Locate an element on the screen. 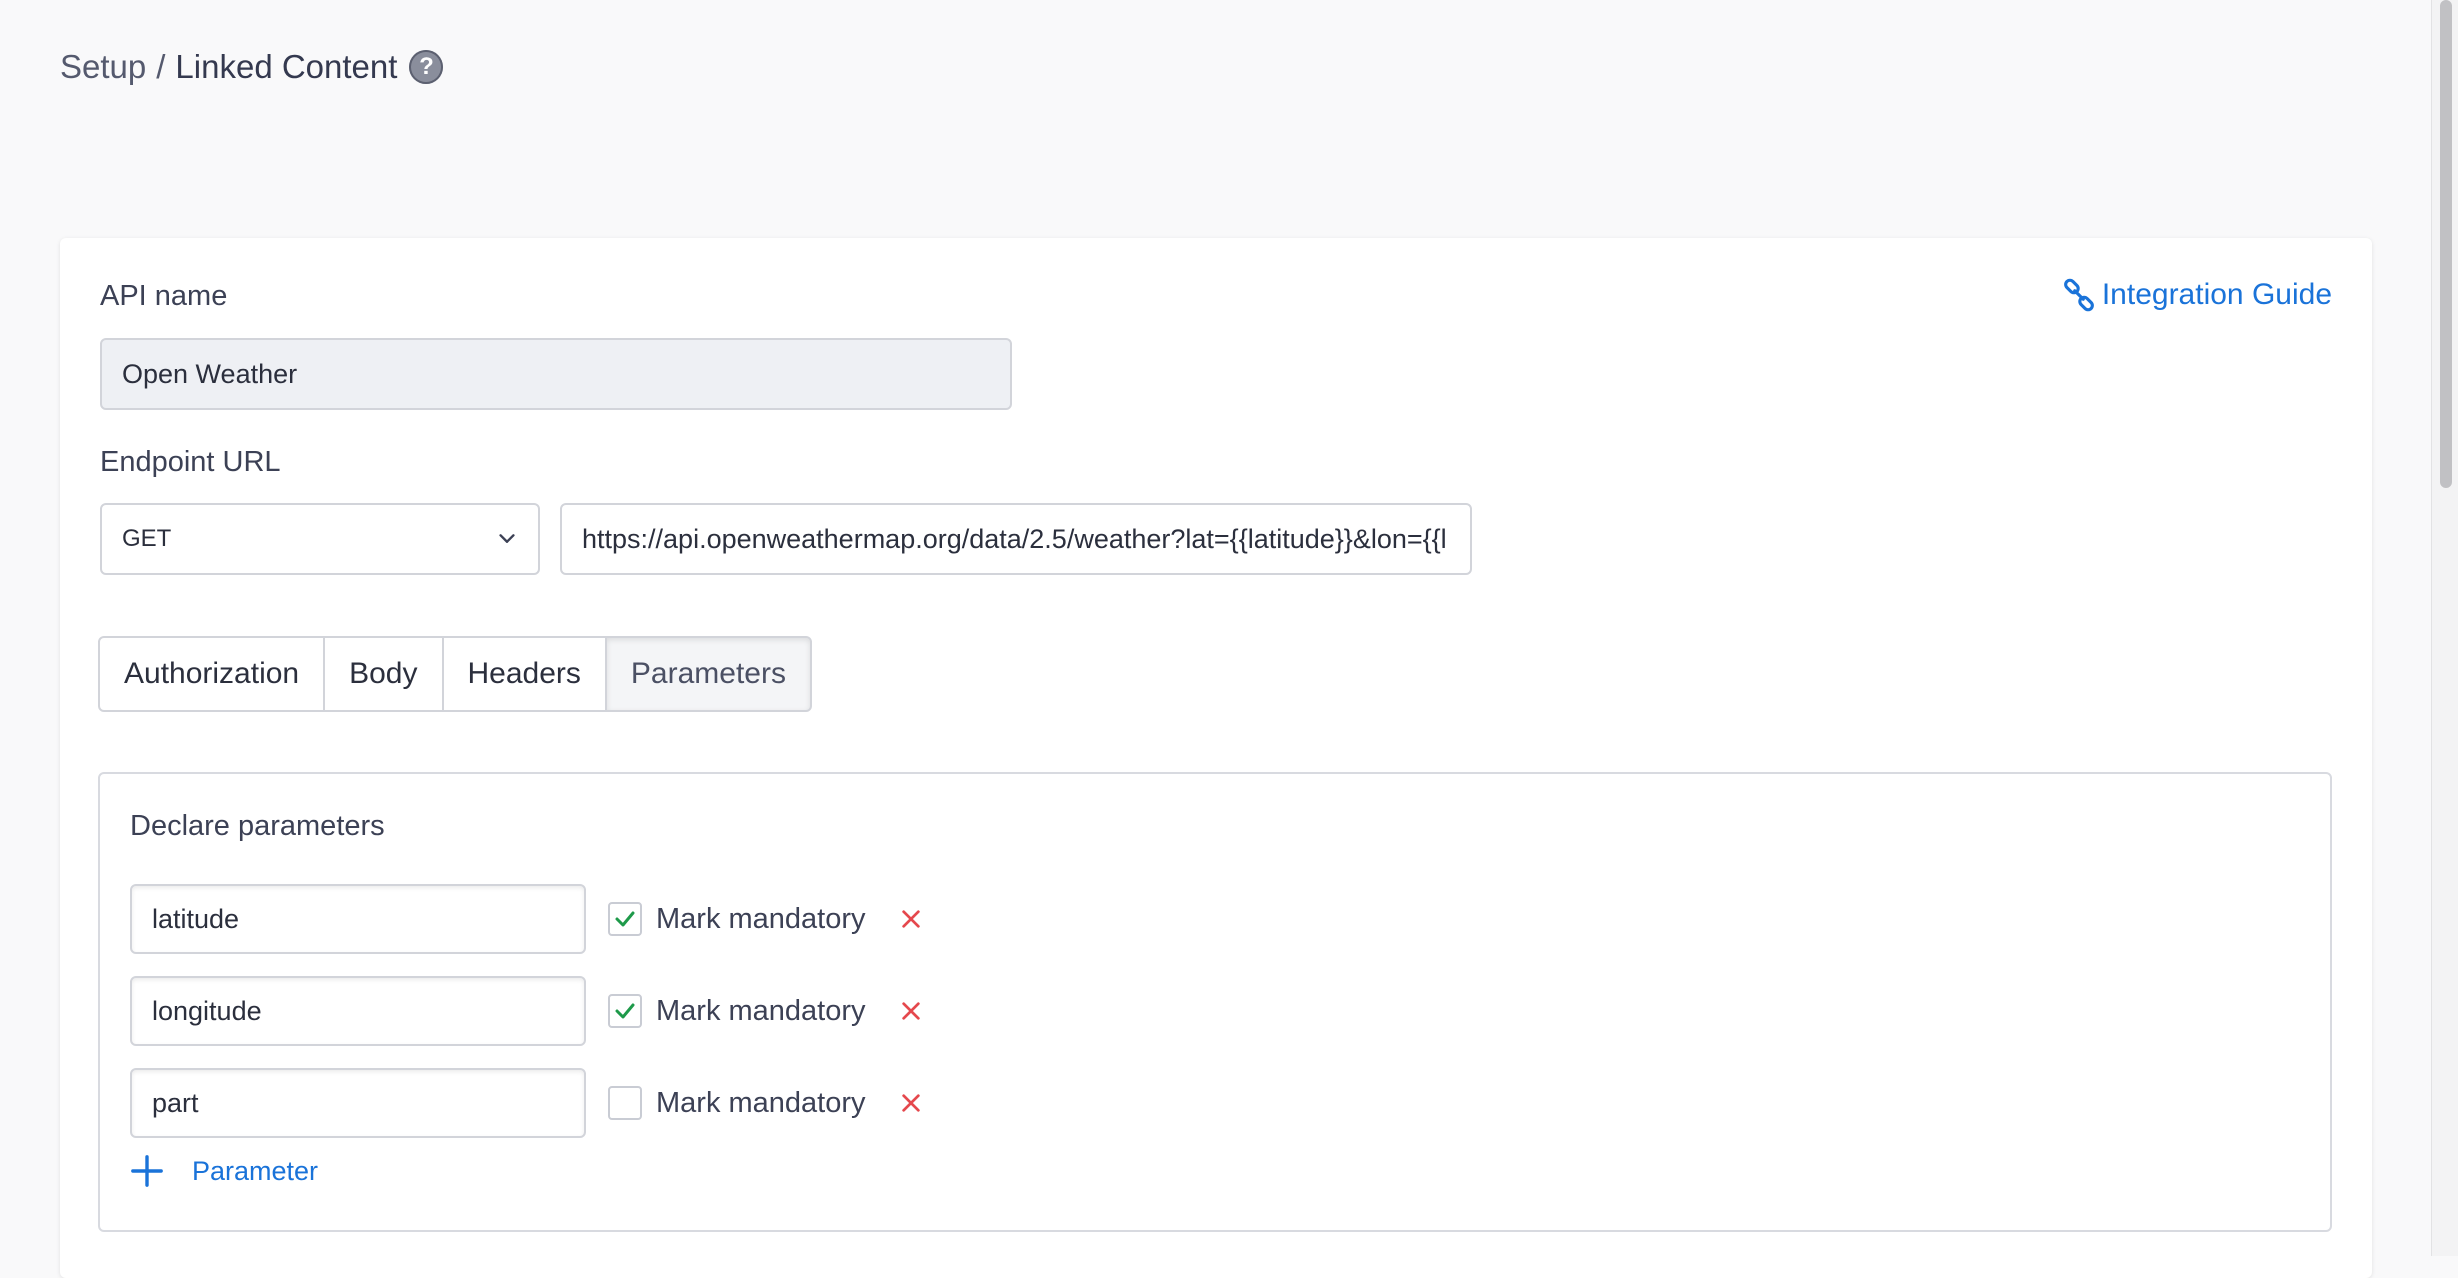  scrollbar-thumb is located at coordinates (2446, 244).